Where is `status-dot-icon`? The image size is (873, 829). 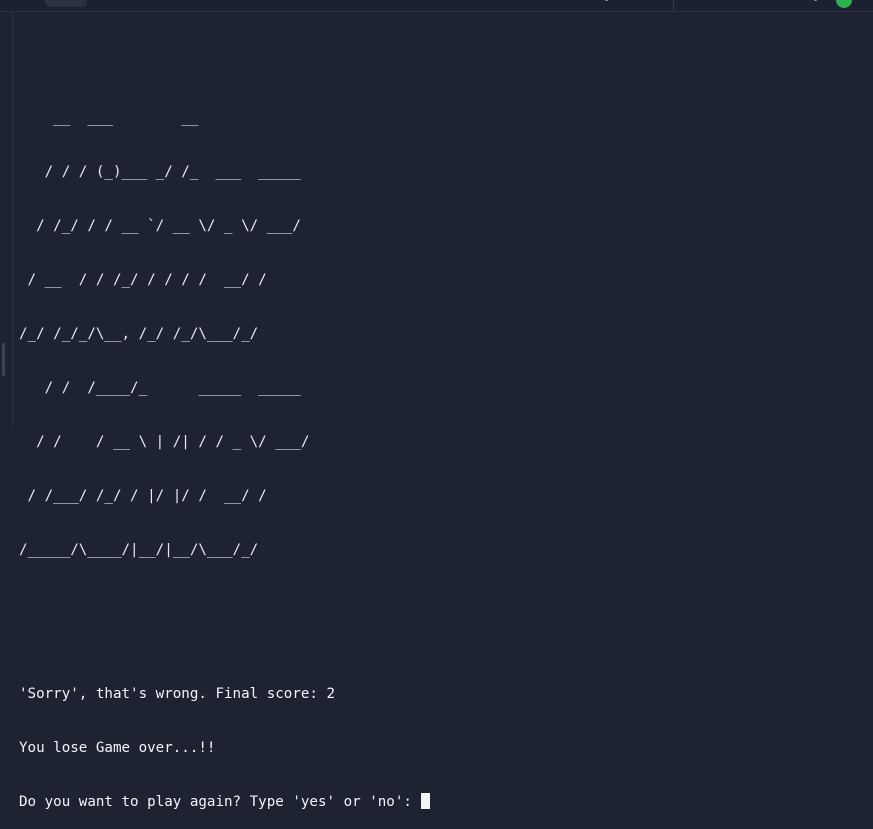 status-dot-icon is located at coordinates (844, 4).